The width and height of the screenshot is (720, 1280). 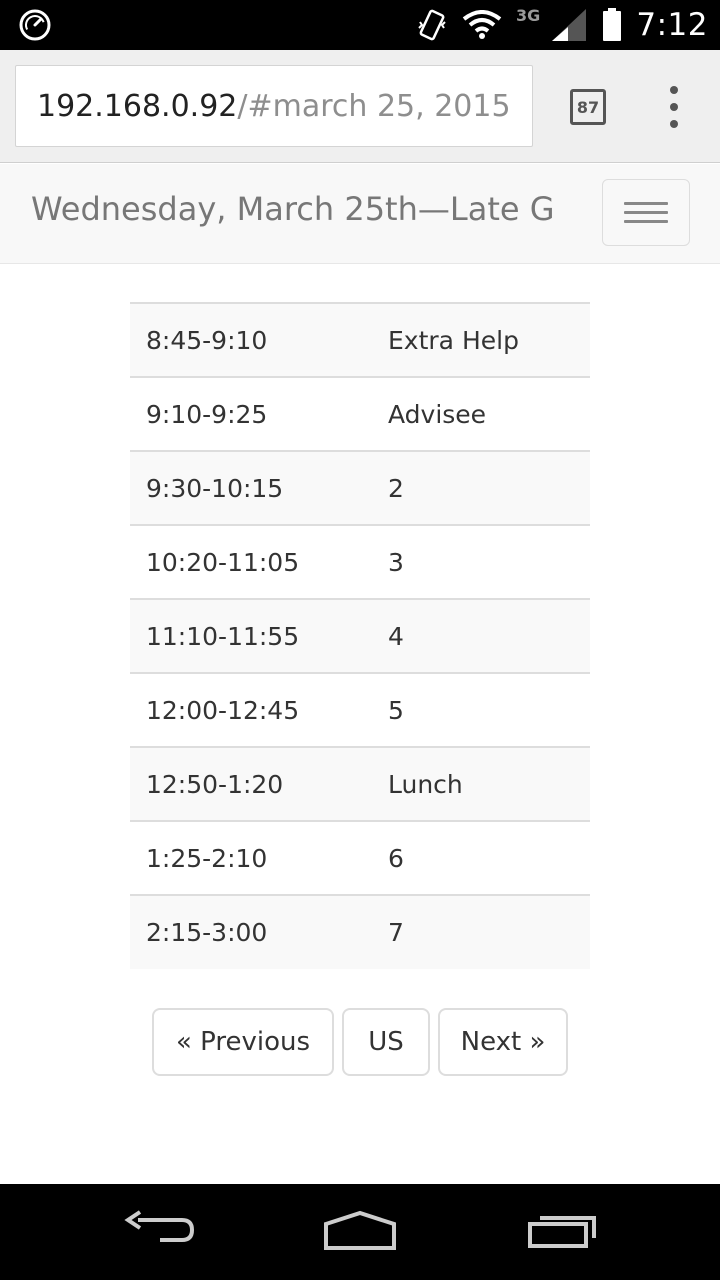 What do you see at coordinates (360, 414) in the screenshot?
I see `table-row: 9:10-9:25 Advisee` at bounding box center [360, 414].